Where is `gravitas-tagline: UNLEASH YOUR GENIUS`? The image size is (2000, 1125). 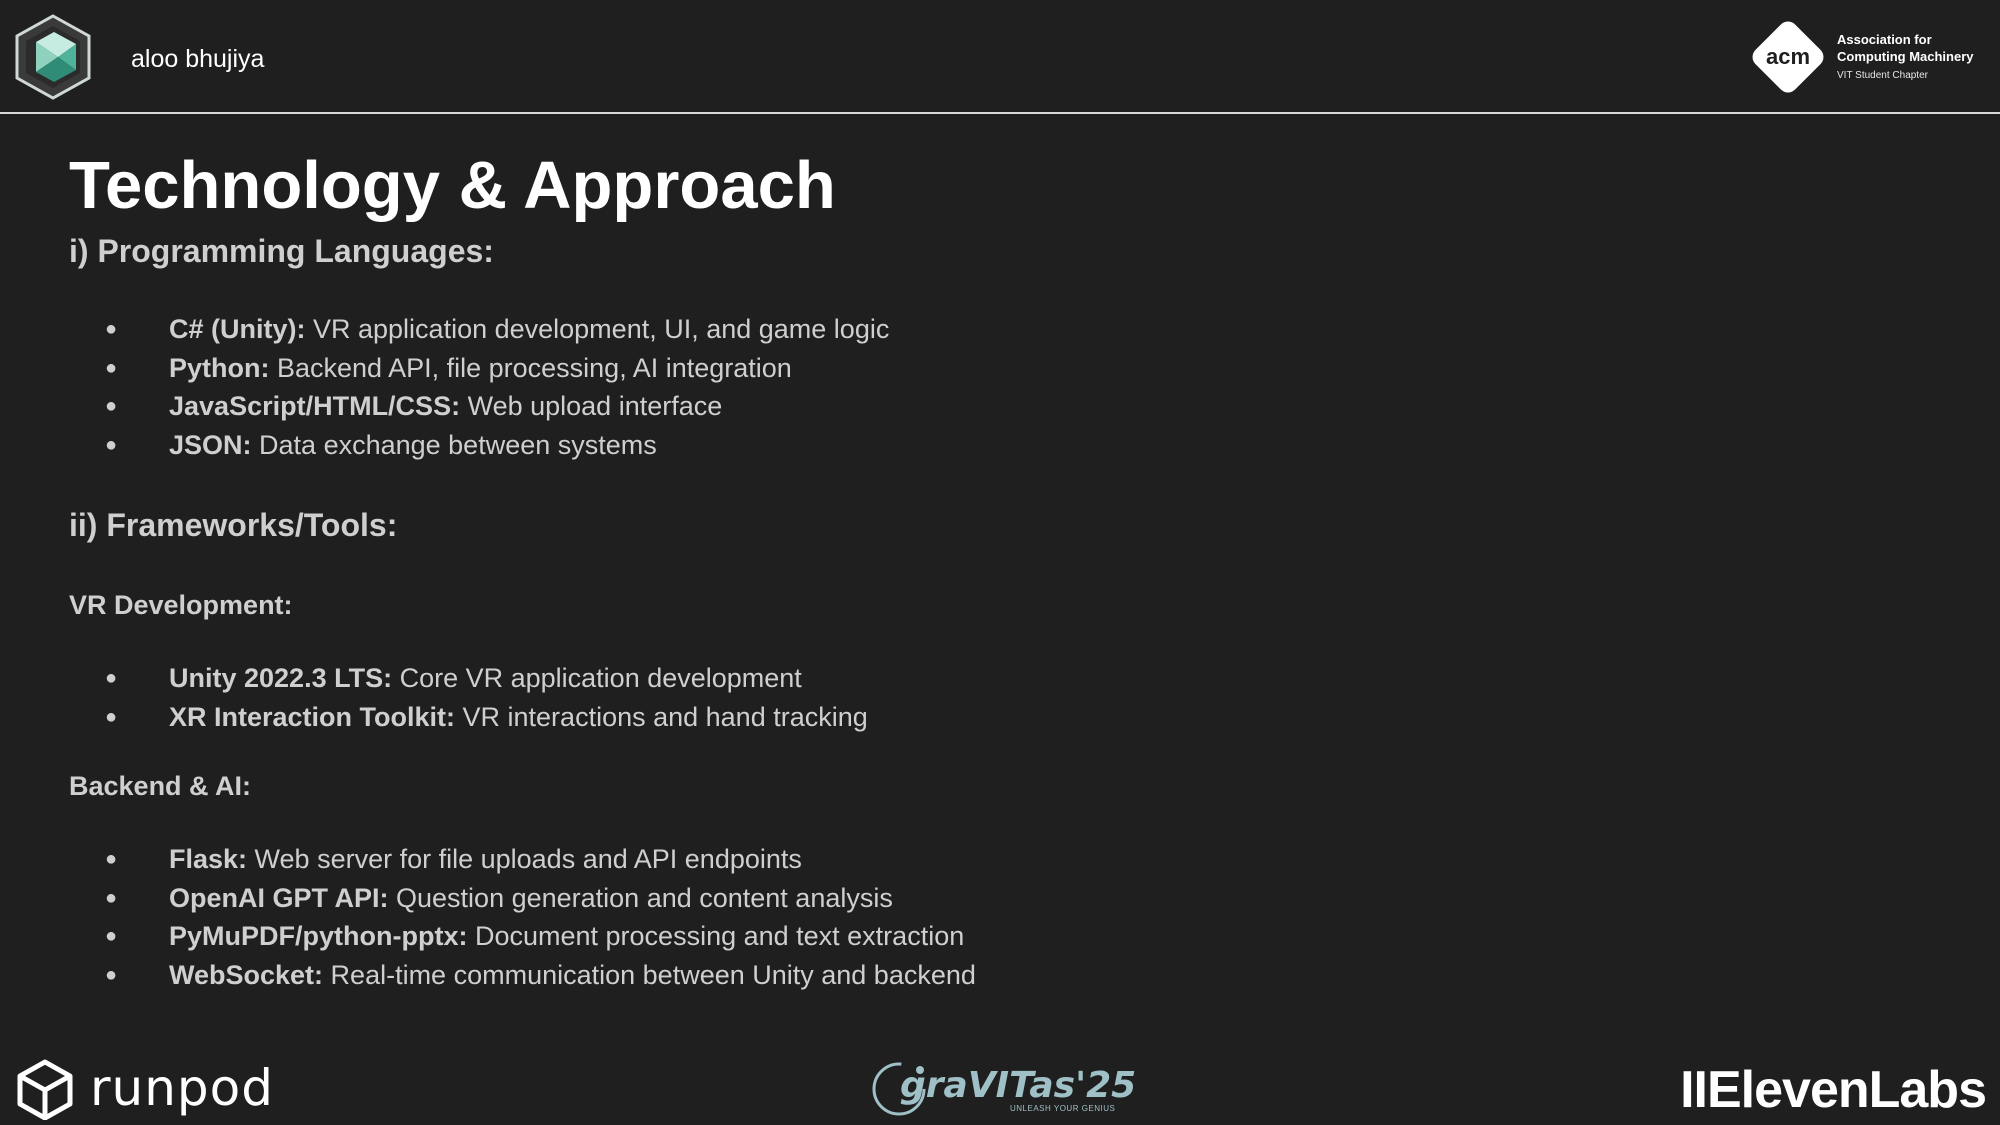 gravitas-tagline: UNLEASH YOUR GENIUS is located at coordinates (1063, 1108).